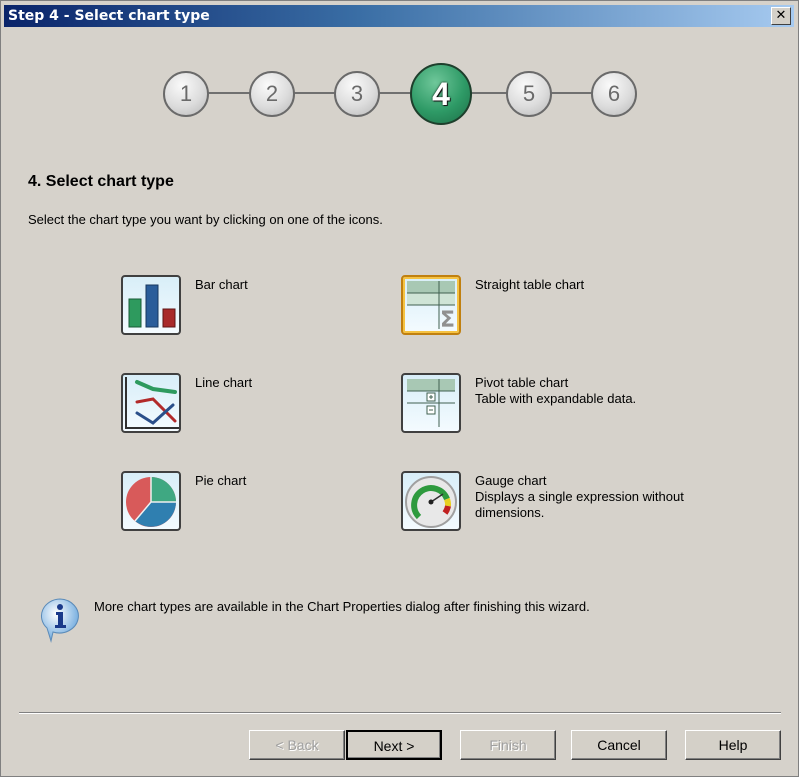 Image resolution: width=799 pixels, height=777 pixels. I want to click on step-3: 3, so click(357, 94).